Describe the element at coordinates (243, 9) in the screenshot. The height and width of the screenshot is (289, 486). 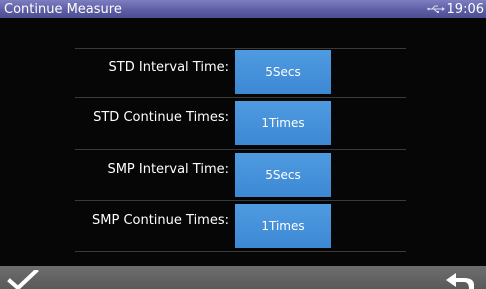
I see `title-bar: Continue Measure 19:06` at that location.